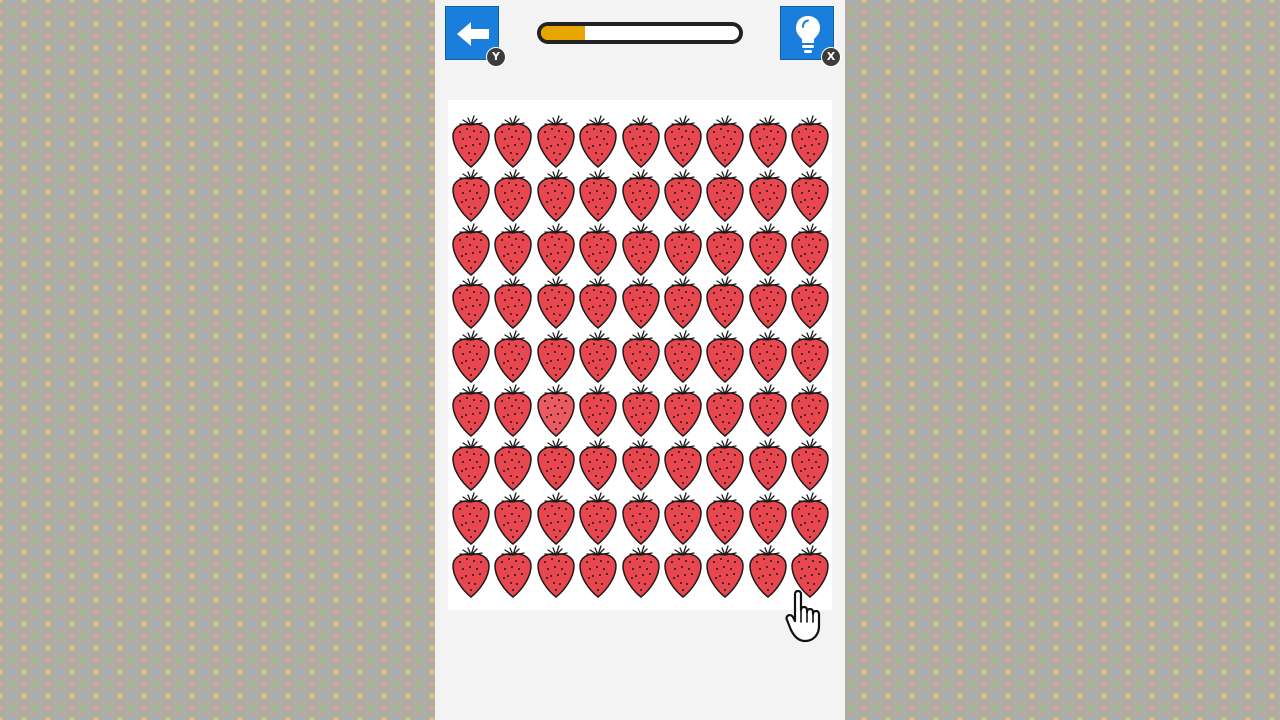  I want to click on strawberry-odd-one-out, so click(556, 410).